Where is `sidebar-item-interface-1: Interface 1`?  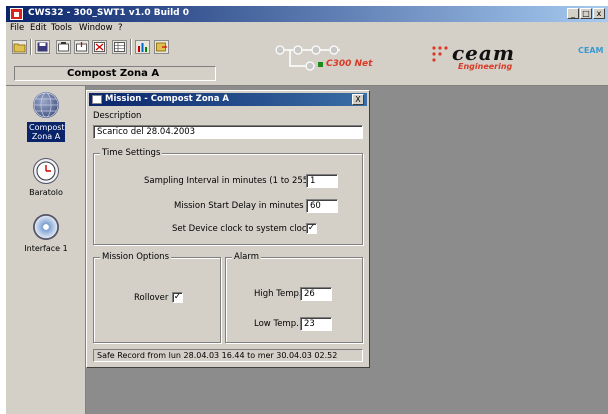
sidebar-item-interface-1: Interface 1 is located at coordinates (46, 233).